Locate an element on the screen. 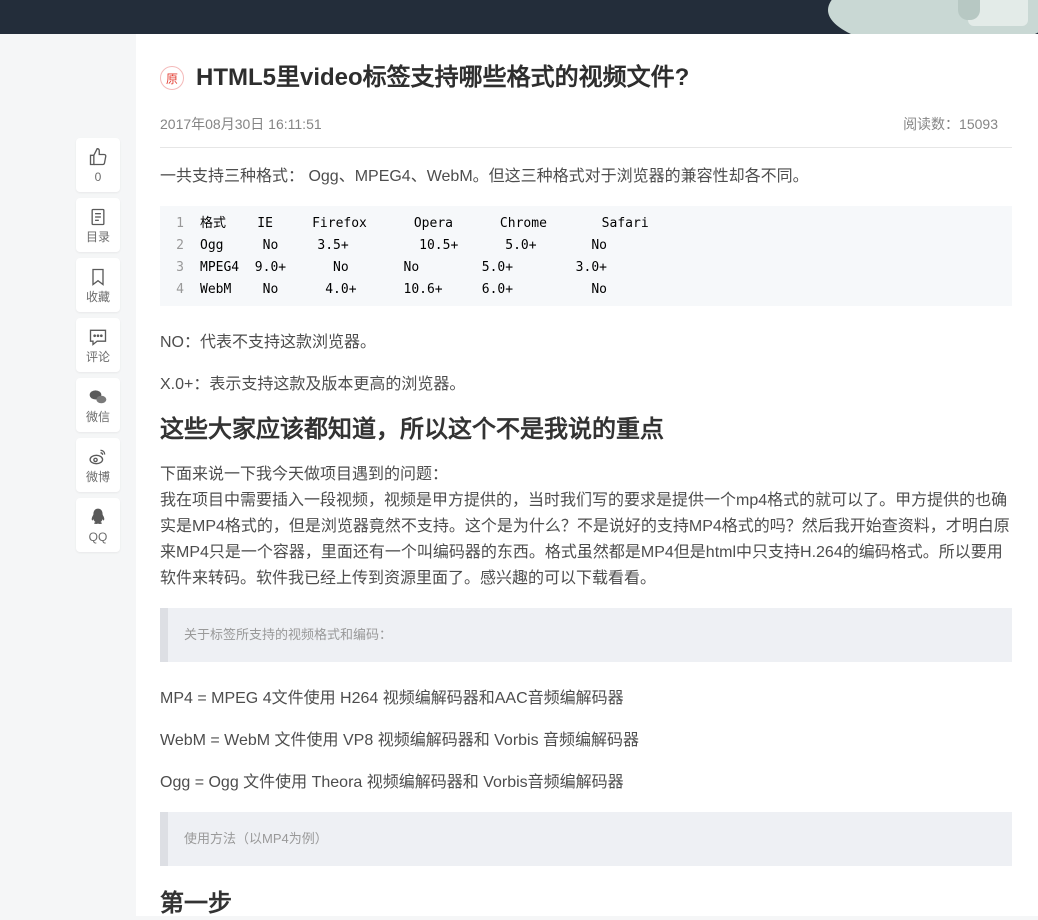 The image size is (1038, 920). code-line: 4 WebM No 4.0+ 10.6+ 6.0+ No is located at coordinates (383, 290).